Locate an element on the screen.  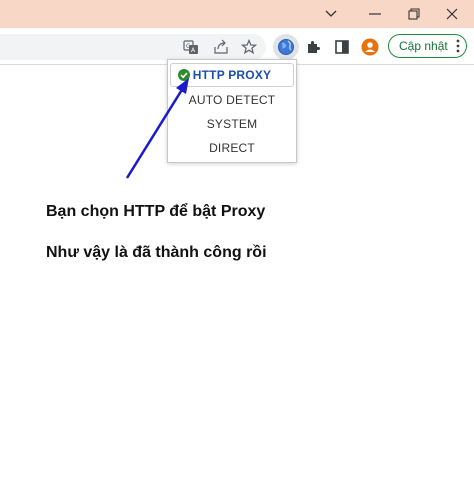
instruction-line-2: Như vậy là đã thành công rồi is located at coordinates (156, 252).